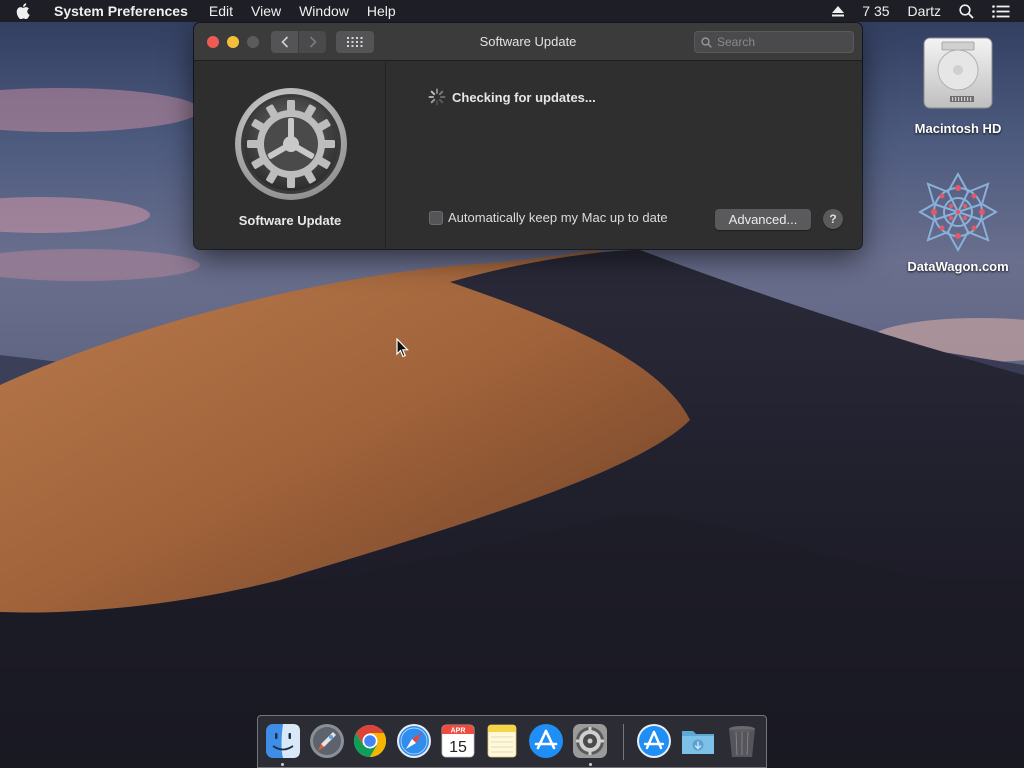 The image size is (1024, 768). I want to click on desktop-icon-label: DataWagon.com, so click(958, 266).